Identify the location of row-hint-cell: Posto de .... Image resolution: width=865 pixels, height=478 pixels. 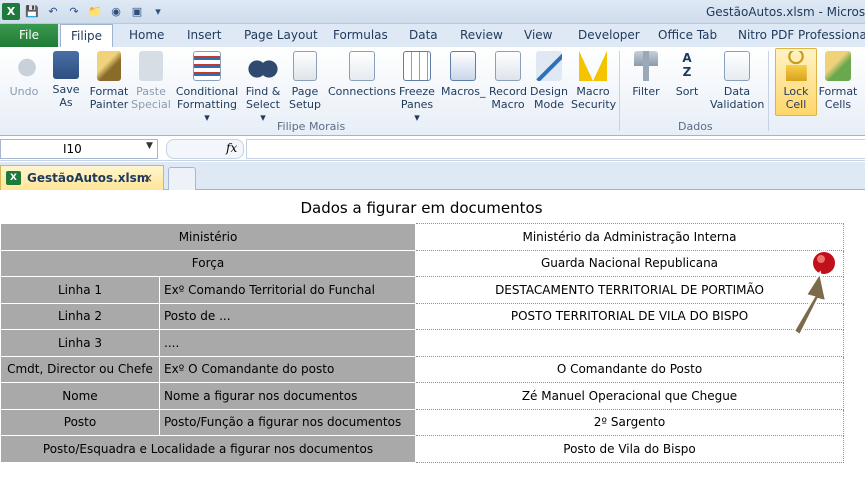
(287, 316).